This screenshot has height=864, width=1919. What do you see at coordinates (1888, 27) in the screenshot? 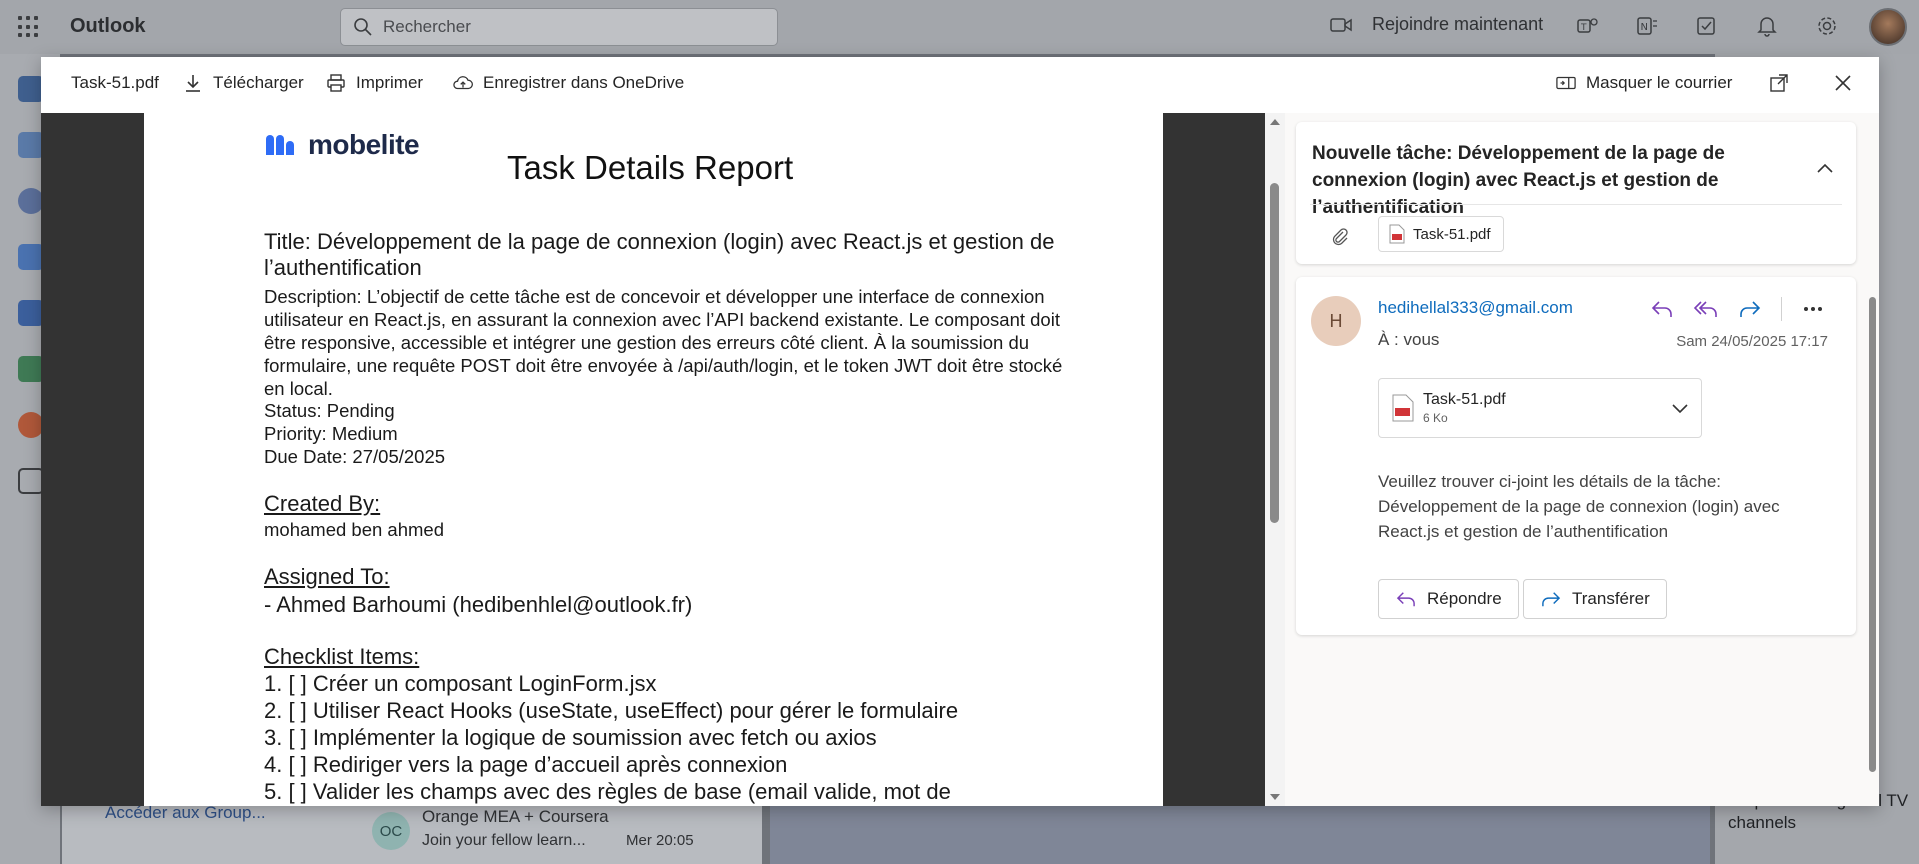
I see `user-avatar` at bounding box center [1888, 27].